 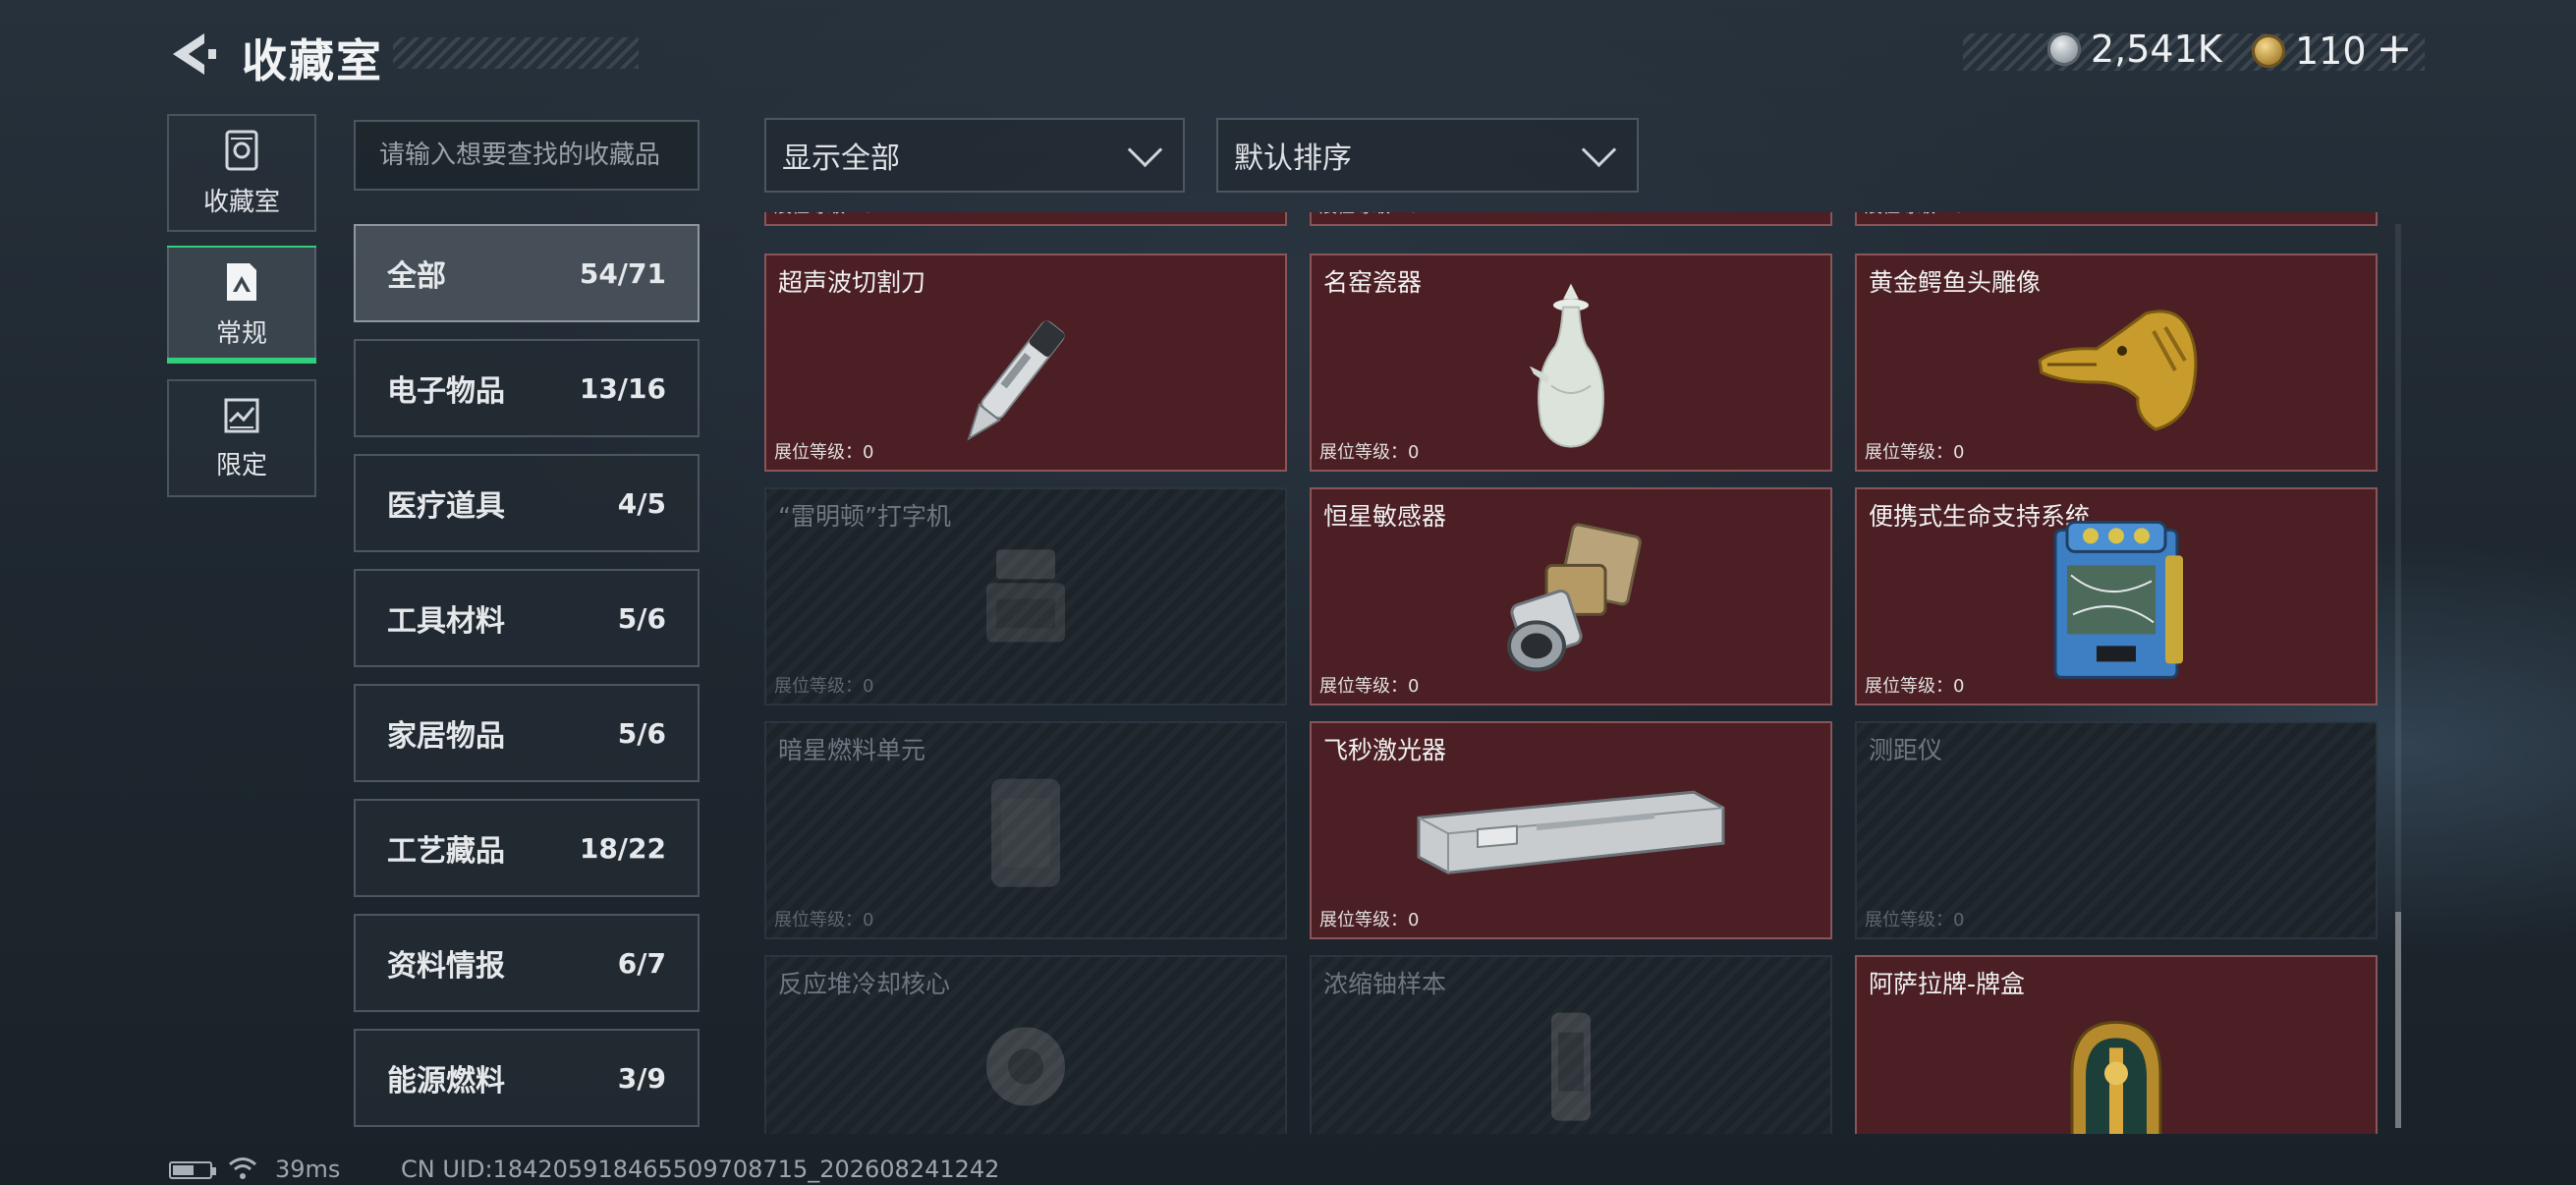 What do you see at coordinates (1571, 1067) in the screenshot?
I see `uranium-sample-icon` at bounding box center [1571, 1067].